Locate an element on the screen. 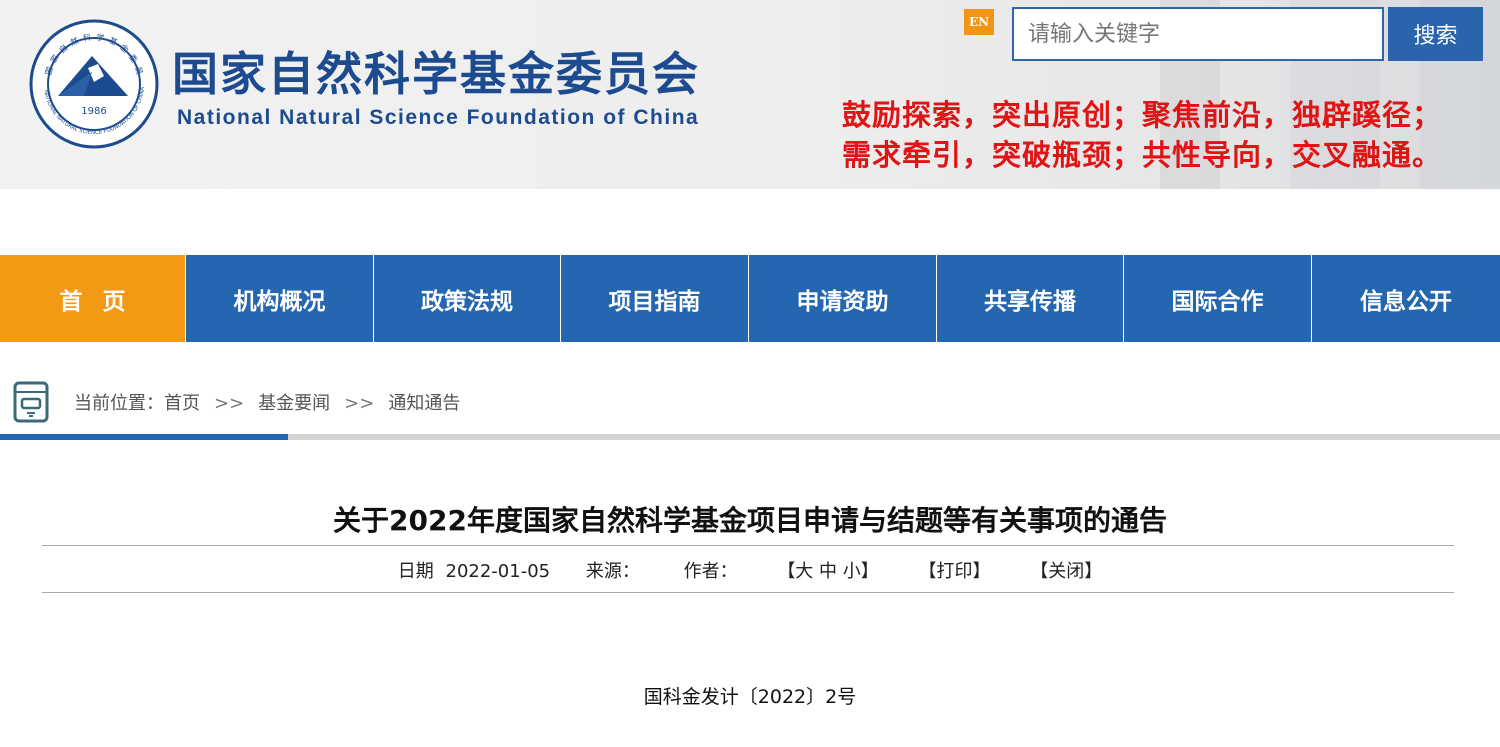 Image resolution: width=1500 pixels, height=747 pixels. nav-item-international: 国际合作 is located at coordinates (1218, 298).